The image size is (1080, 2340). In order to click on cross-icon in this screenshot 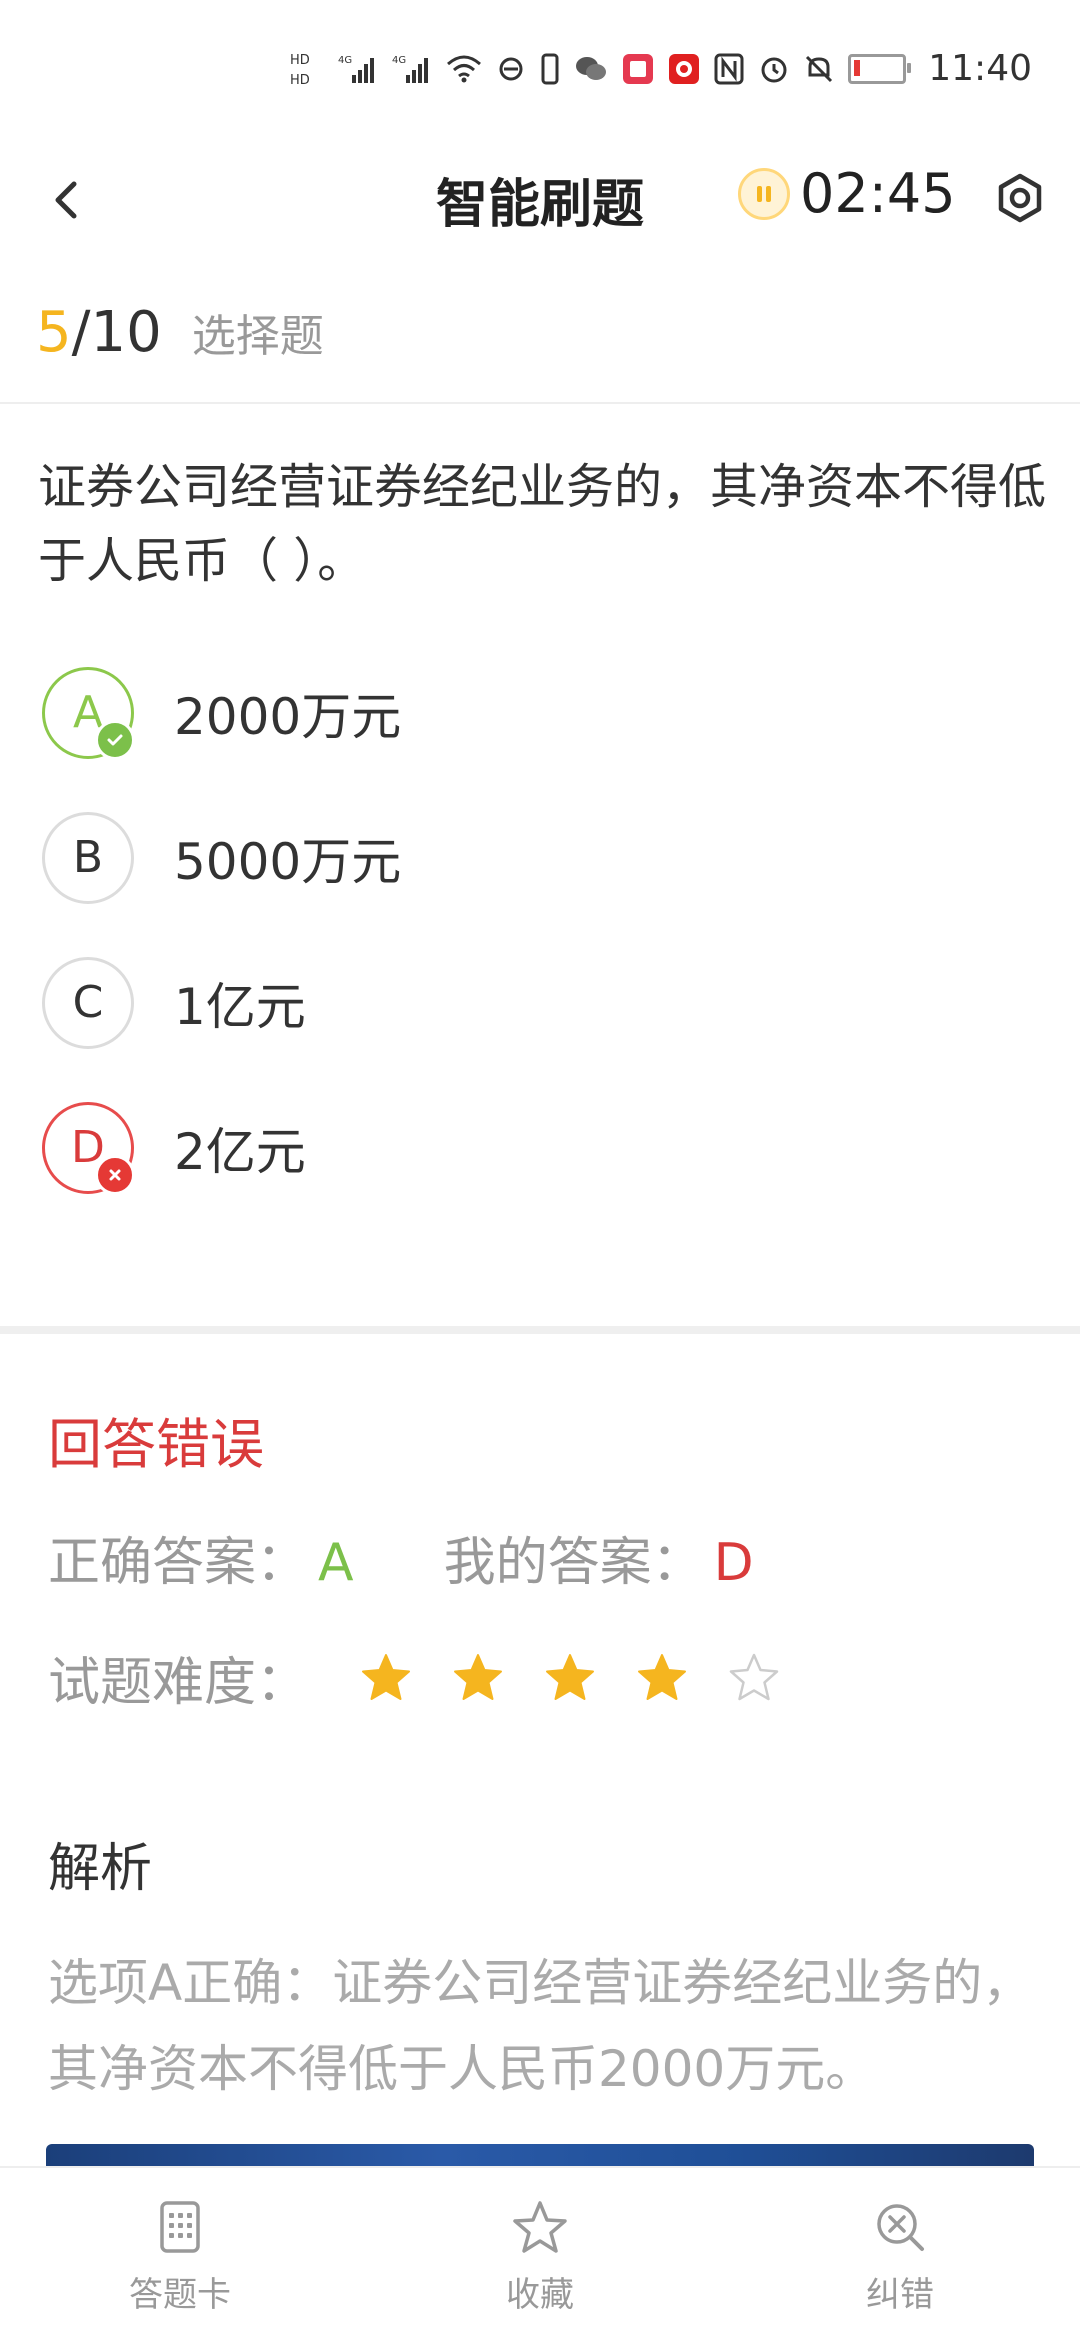, I will do `click(115, 1174)`.